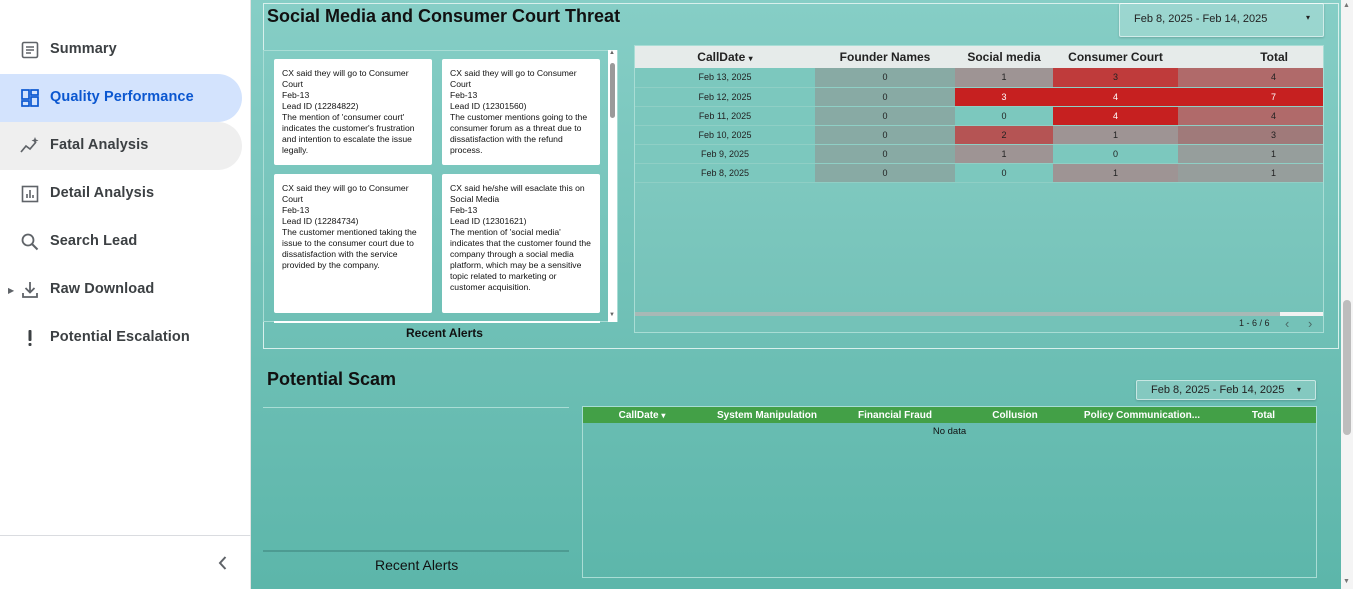 The height and width of the screenshot is (589, 1353). Describe the element at coordinates (320, 106) in the screenshot. I see `alert-card-text: Lead ID (12284822)` at that location.